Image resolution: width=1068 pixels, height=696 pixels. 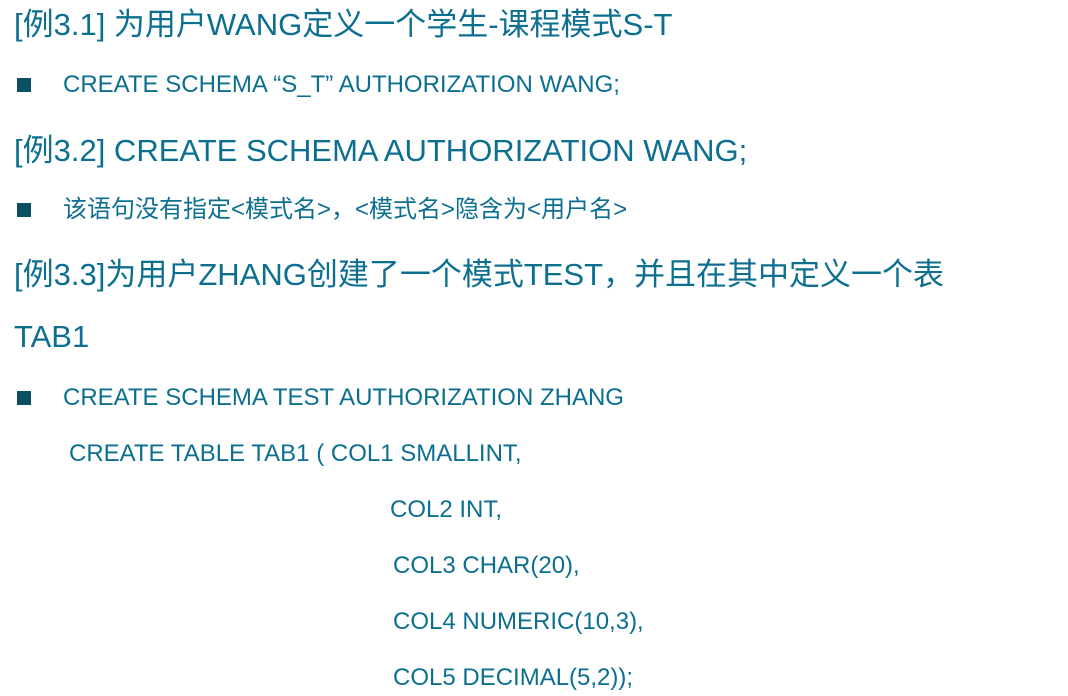 What do you see at coordinates (446, 509) in the screenshot?
I see `code-line: COL2 INT,` at bounding box center [446, 509].